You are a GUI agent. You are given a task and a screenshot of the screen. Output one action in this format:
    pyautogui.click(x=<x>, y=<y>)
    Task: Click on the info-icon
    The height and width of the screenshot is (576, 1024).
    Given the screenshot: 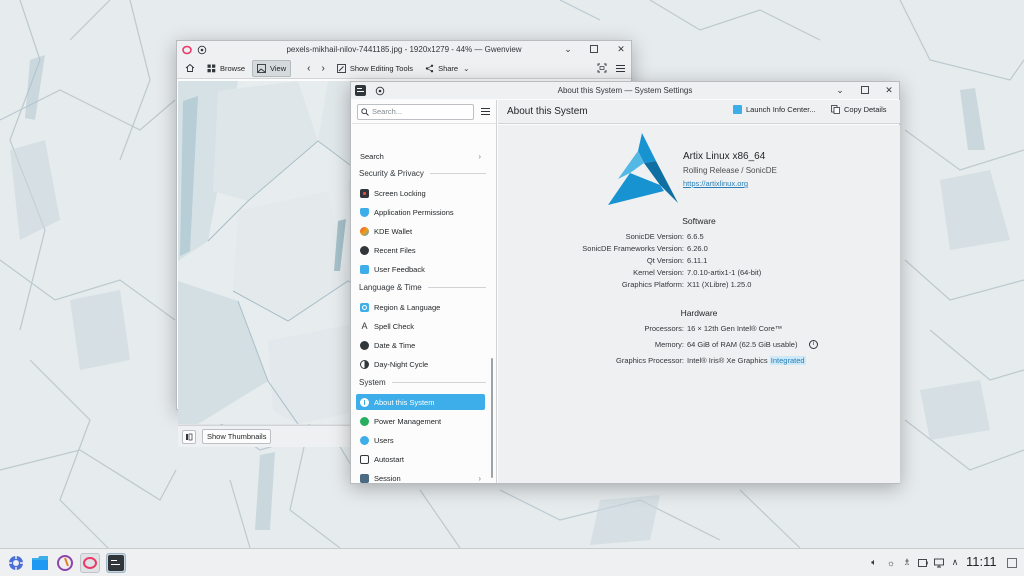 What is the action you would take?
    pyautogui.click(x=364, y=402)
    